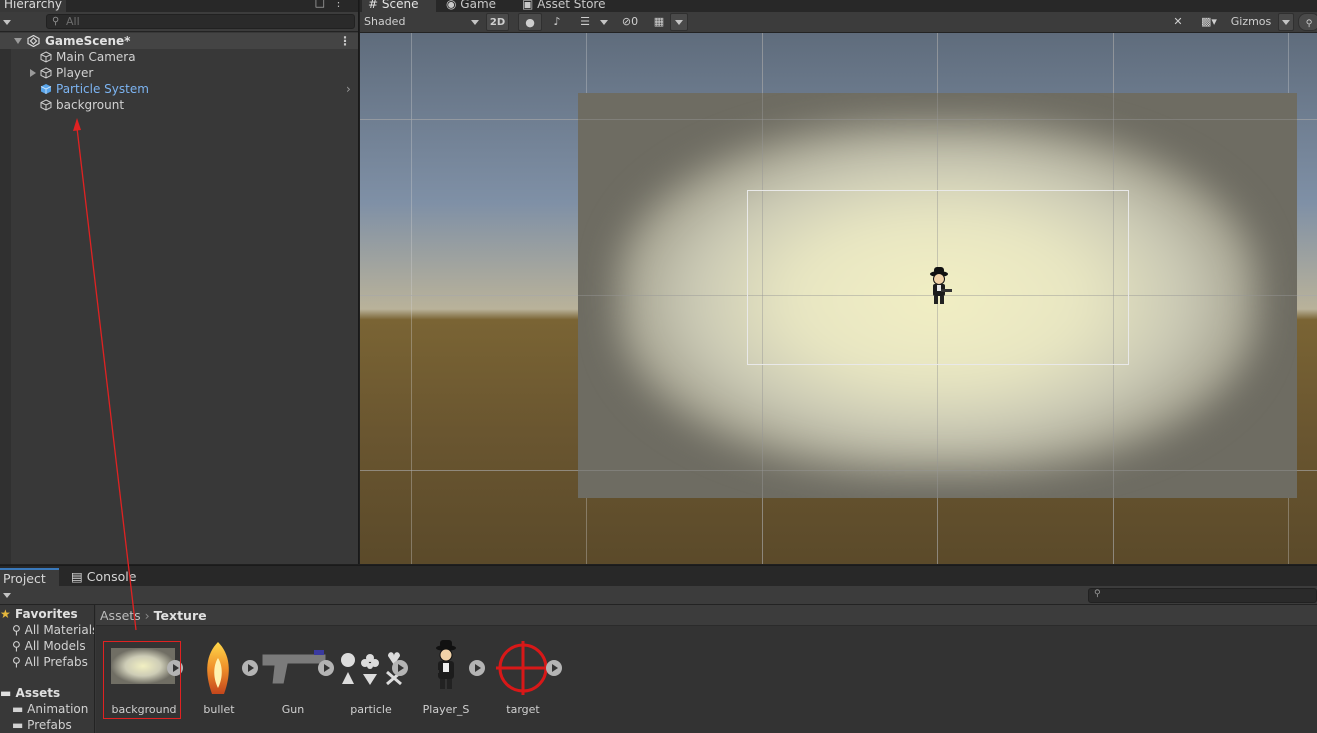  What do you see at coordinates (219, 678) in the screenshot?
I see `asset-bullet: bullet` at bounding box center [219, 678].